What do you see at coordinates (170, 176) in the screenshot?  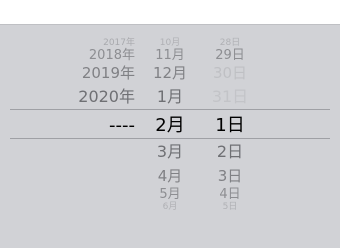 I see `month-option: 4月` at bounding box center [170, 176].